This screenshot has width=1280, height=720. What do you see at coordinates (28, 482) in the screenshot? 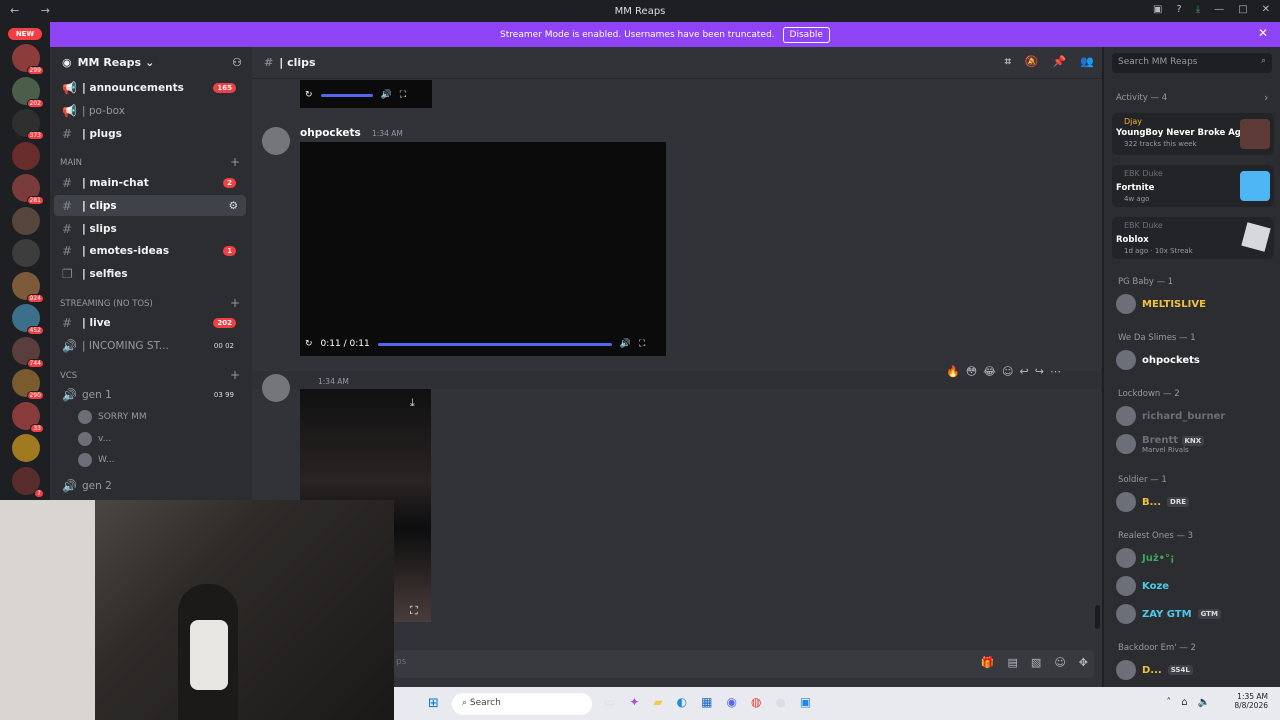
I see `server-icon: 7` at bounding box center [28, 482].